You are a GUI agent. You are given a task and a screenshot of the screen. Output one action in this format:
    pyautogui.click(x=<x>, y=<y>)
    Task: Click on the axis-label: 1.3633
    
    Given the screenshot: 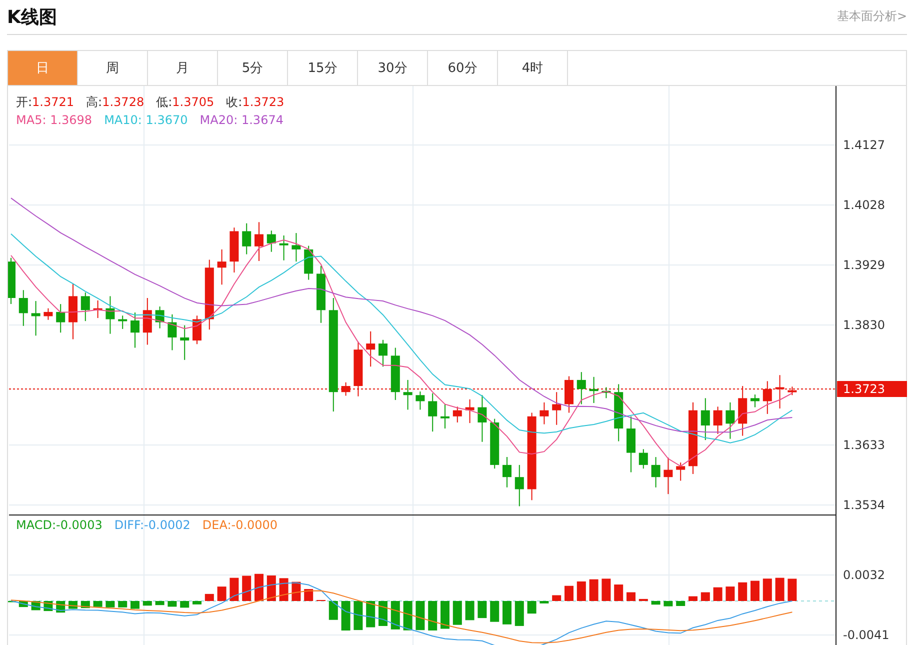 What is the action you would take?
    pyautogui.click(x=864, y=445)
    